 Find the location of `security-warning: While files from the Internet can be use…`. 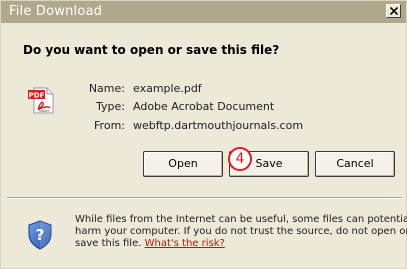

security-warning: While files from the Internet can be use… is located at coordinates (241, 232).